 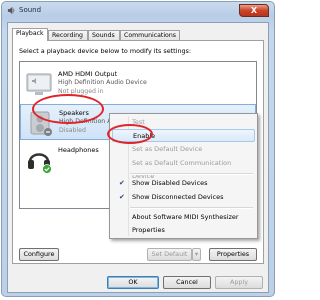 What do you see at coordinates (39, 84) in the screenshot?
I see `monitor-speaker-icon` at bounding box center [39, 84].